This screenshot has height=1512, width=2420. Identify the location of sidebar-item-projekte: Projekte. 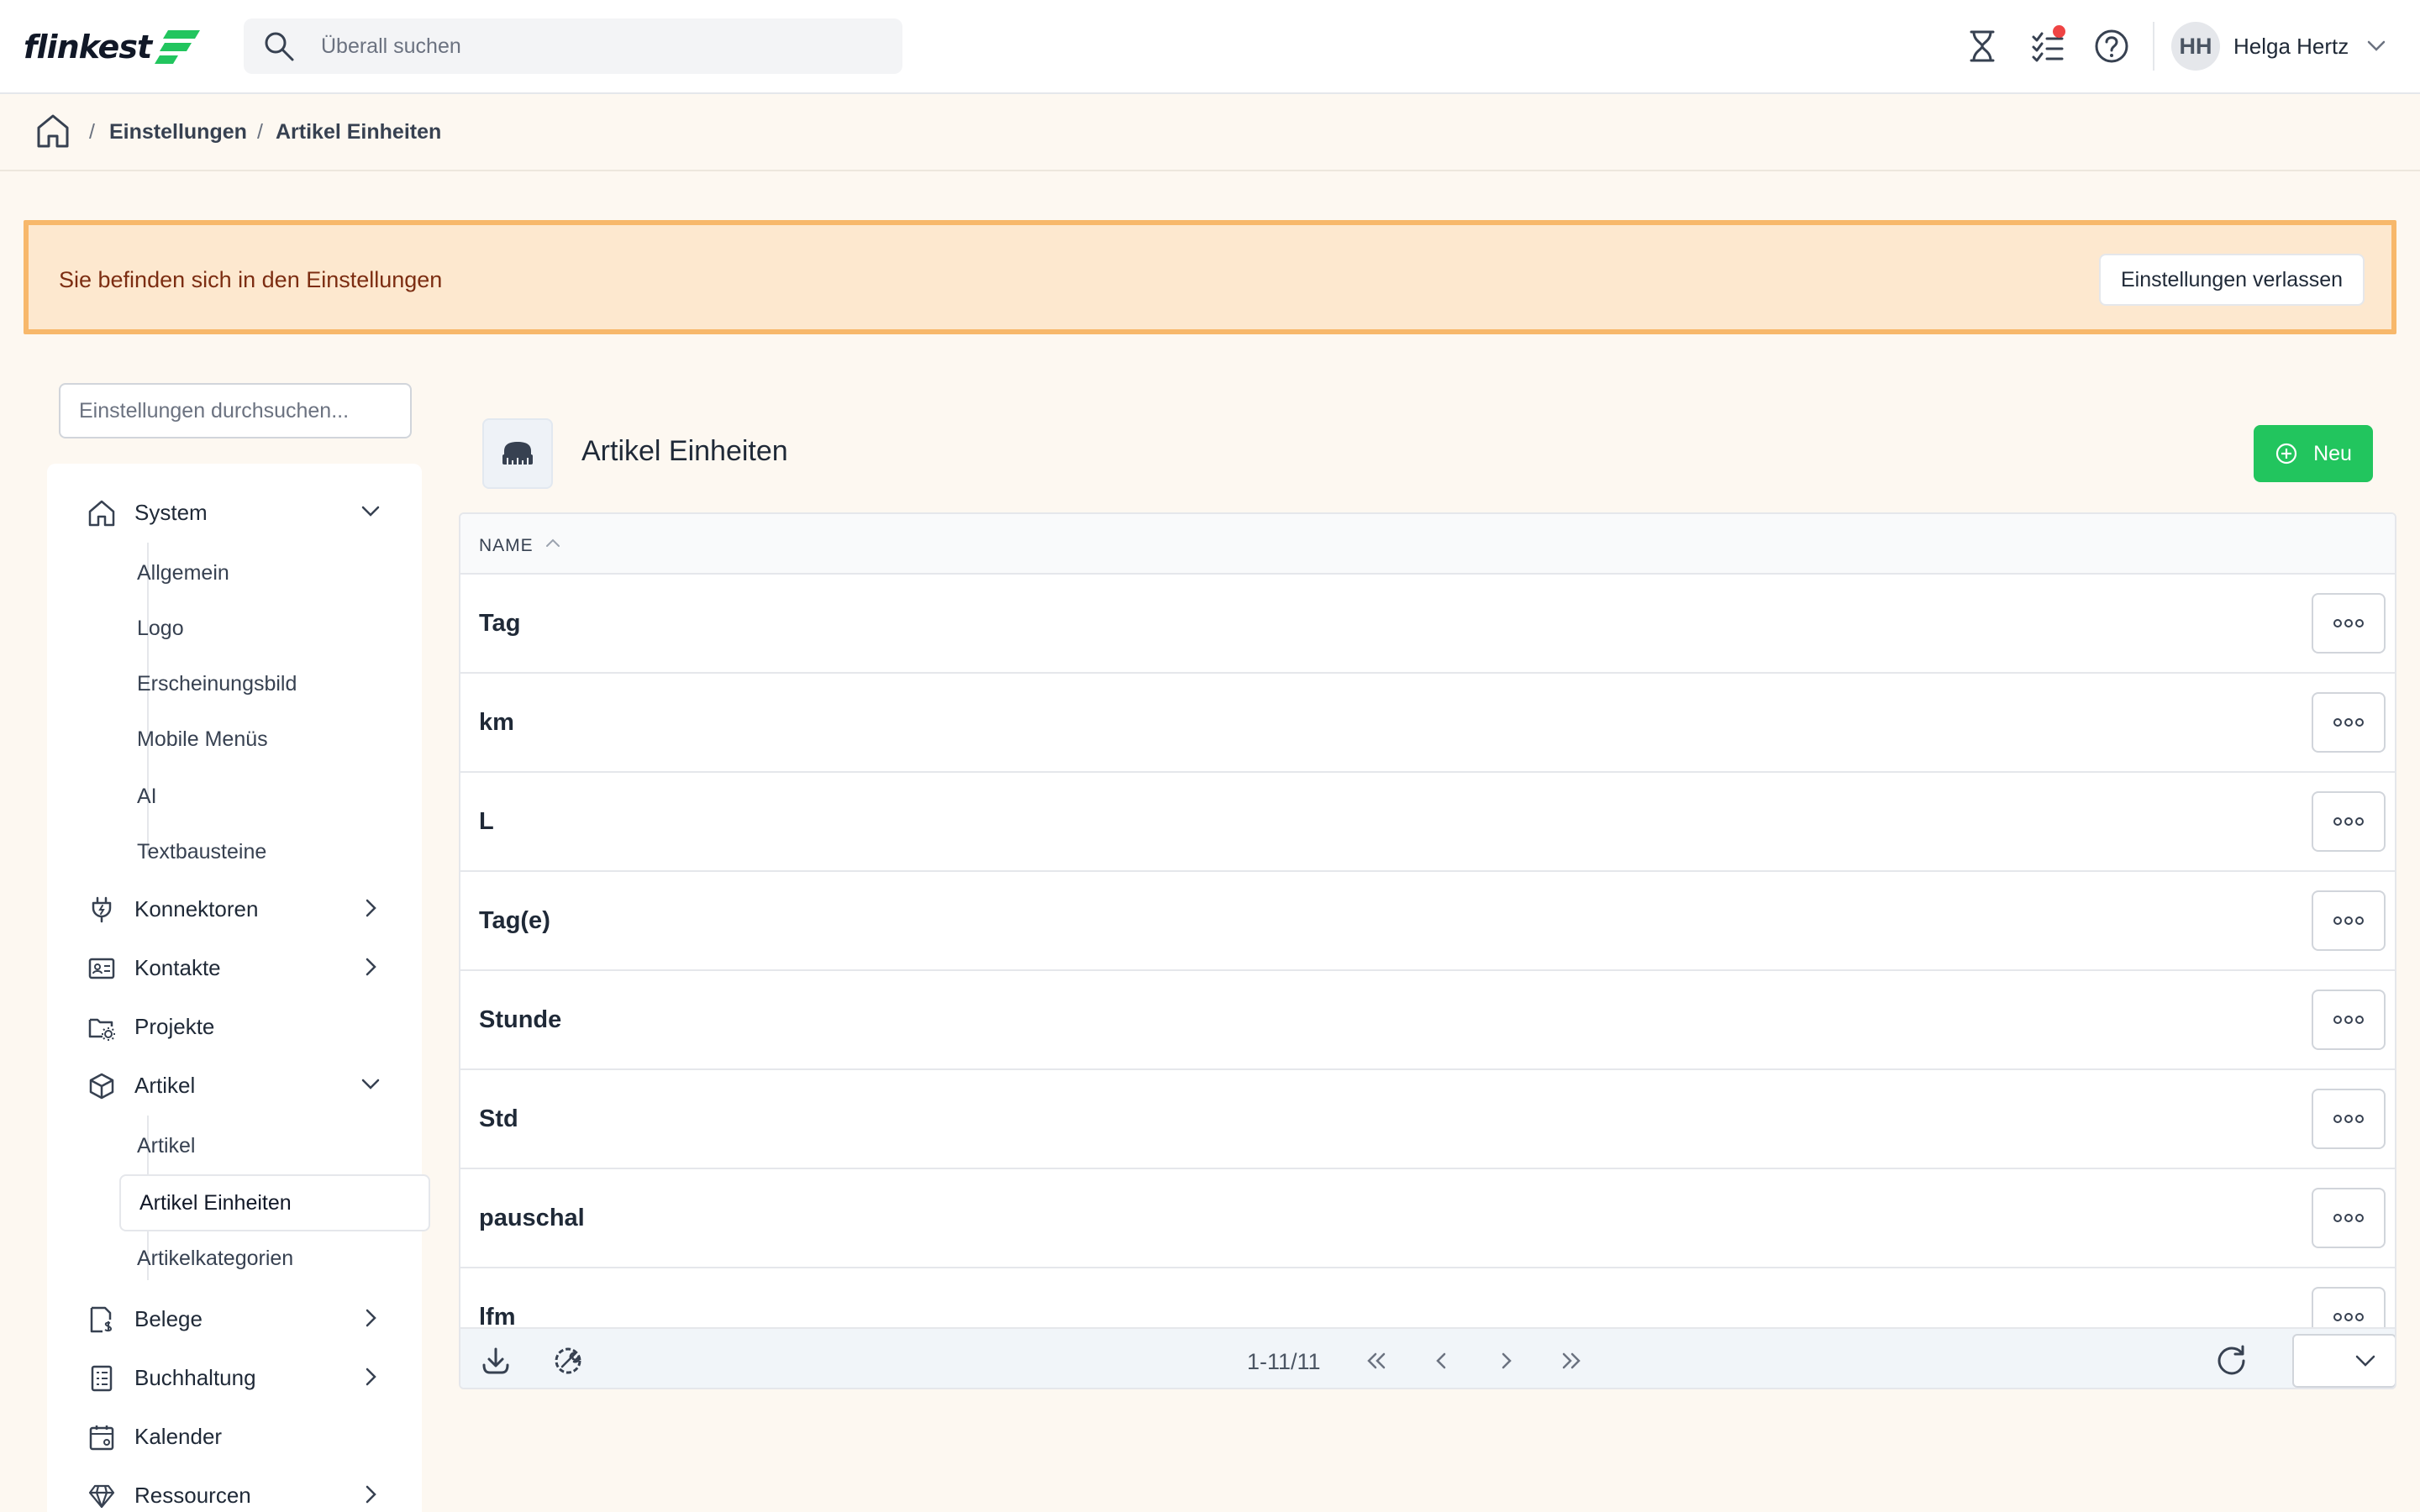
(234, 1026).